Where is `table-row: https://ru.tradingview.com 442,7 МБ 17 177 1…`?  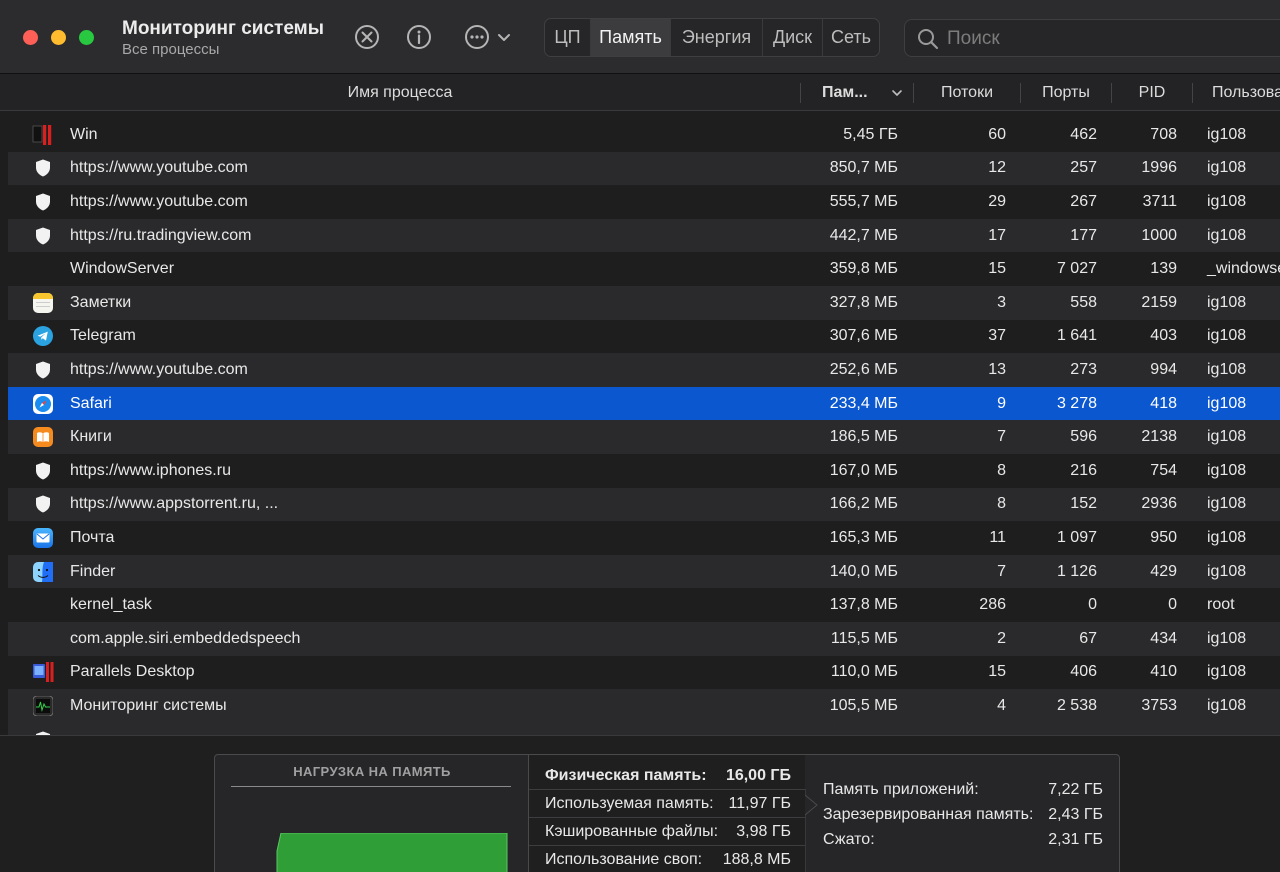
table-row: https://ru.tradingview.com 442,7 МБ 17 177 1… is located at coordinates (644, 235).